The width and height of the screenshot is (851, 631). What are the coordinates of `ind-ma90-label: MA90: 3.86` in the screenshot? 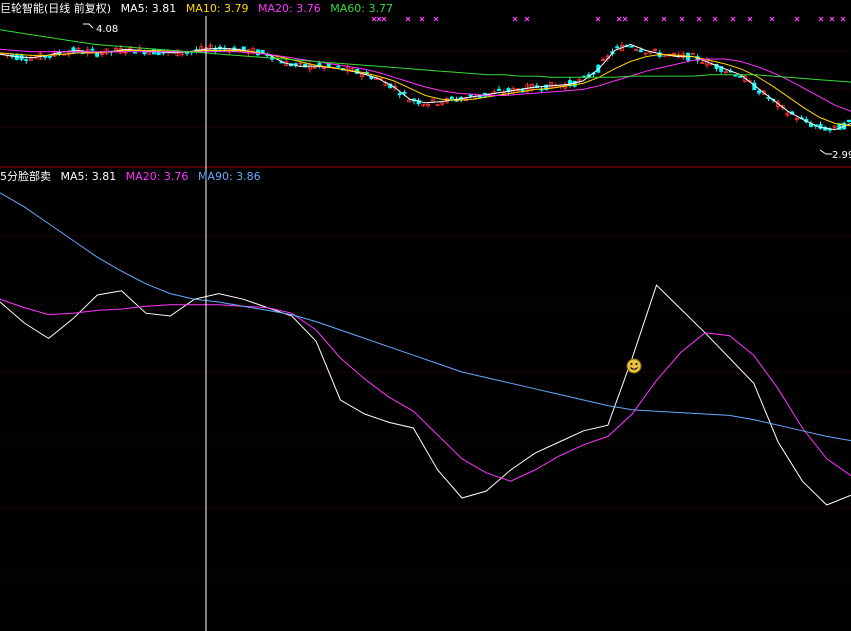 It's located at (229, 176).